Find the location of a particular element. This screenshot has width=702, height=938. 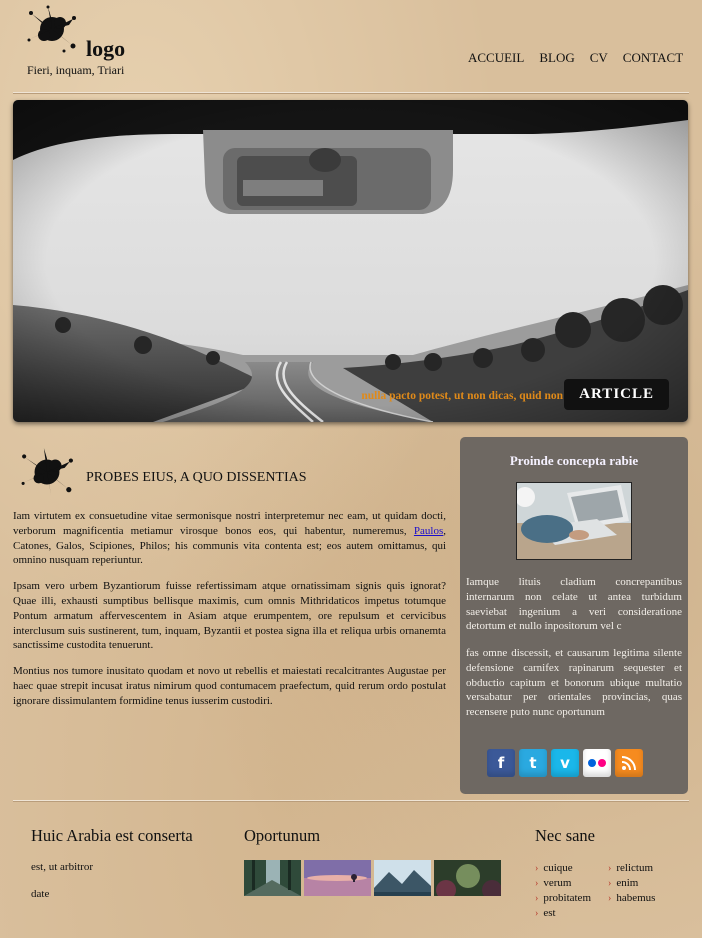

footer-link: est is located at coordinates (563, 913).